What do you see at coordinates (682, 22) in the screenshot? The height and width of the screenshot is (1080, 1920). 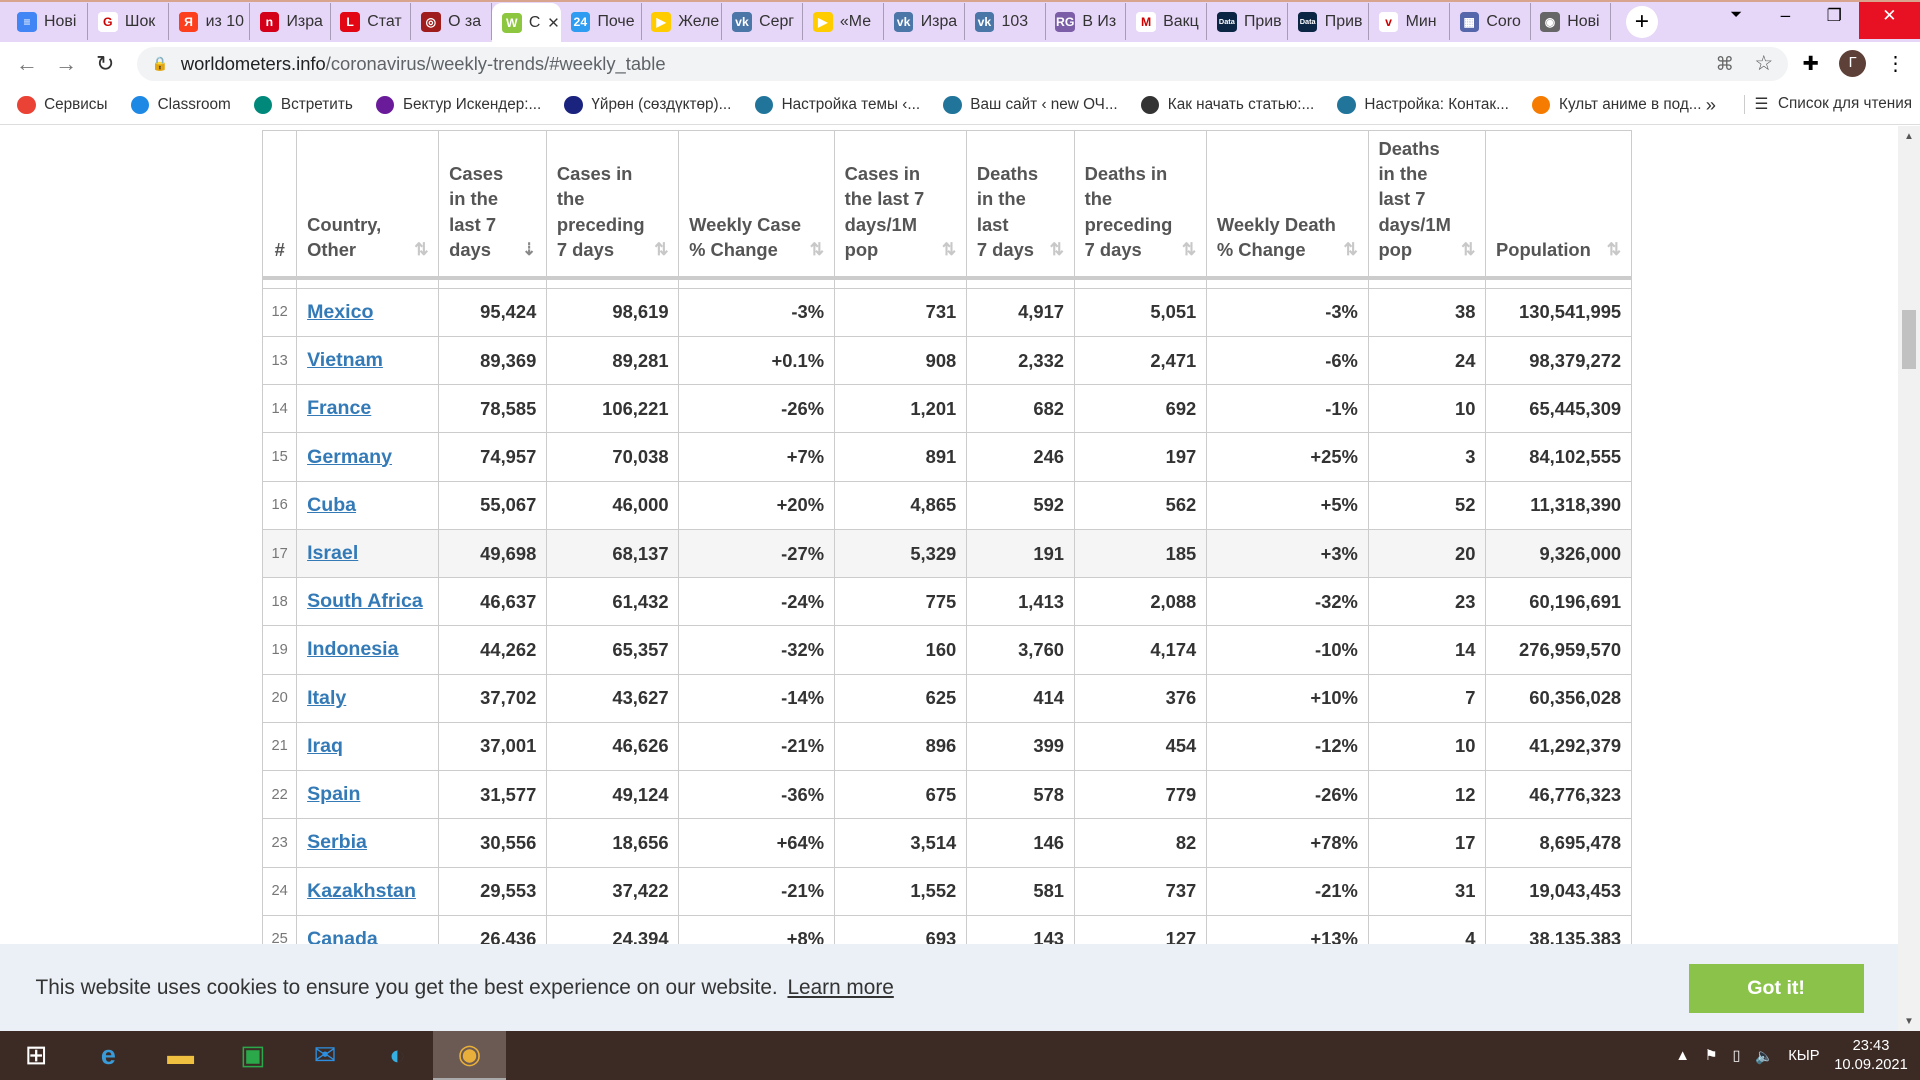 I see `browser-tab: ▶ Желе` at bounding box center [682, 22].